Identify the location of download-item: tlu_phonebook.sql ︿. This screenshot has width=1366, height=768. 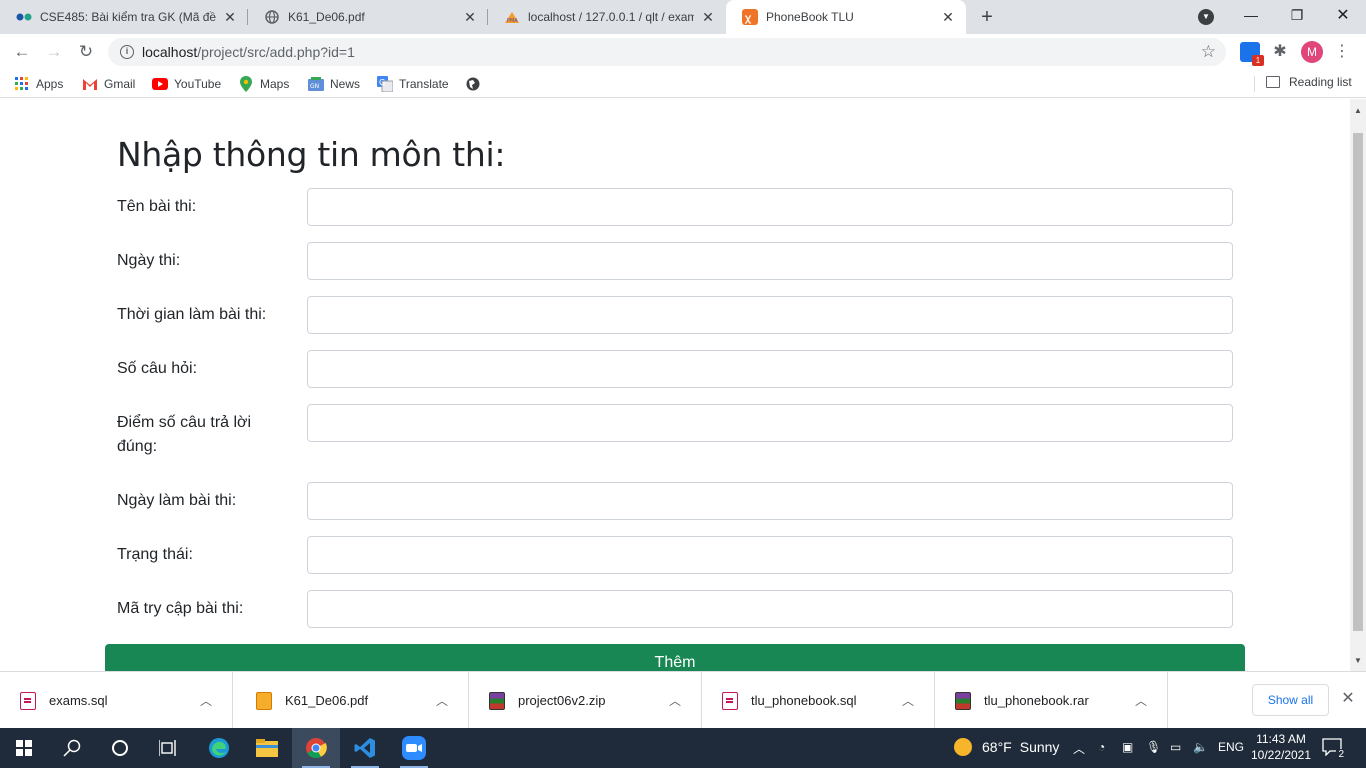
(818, 700).